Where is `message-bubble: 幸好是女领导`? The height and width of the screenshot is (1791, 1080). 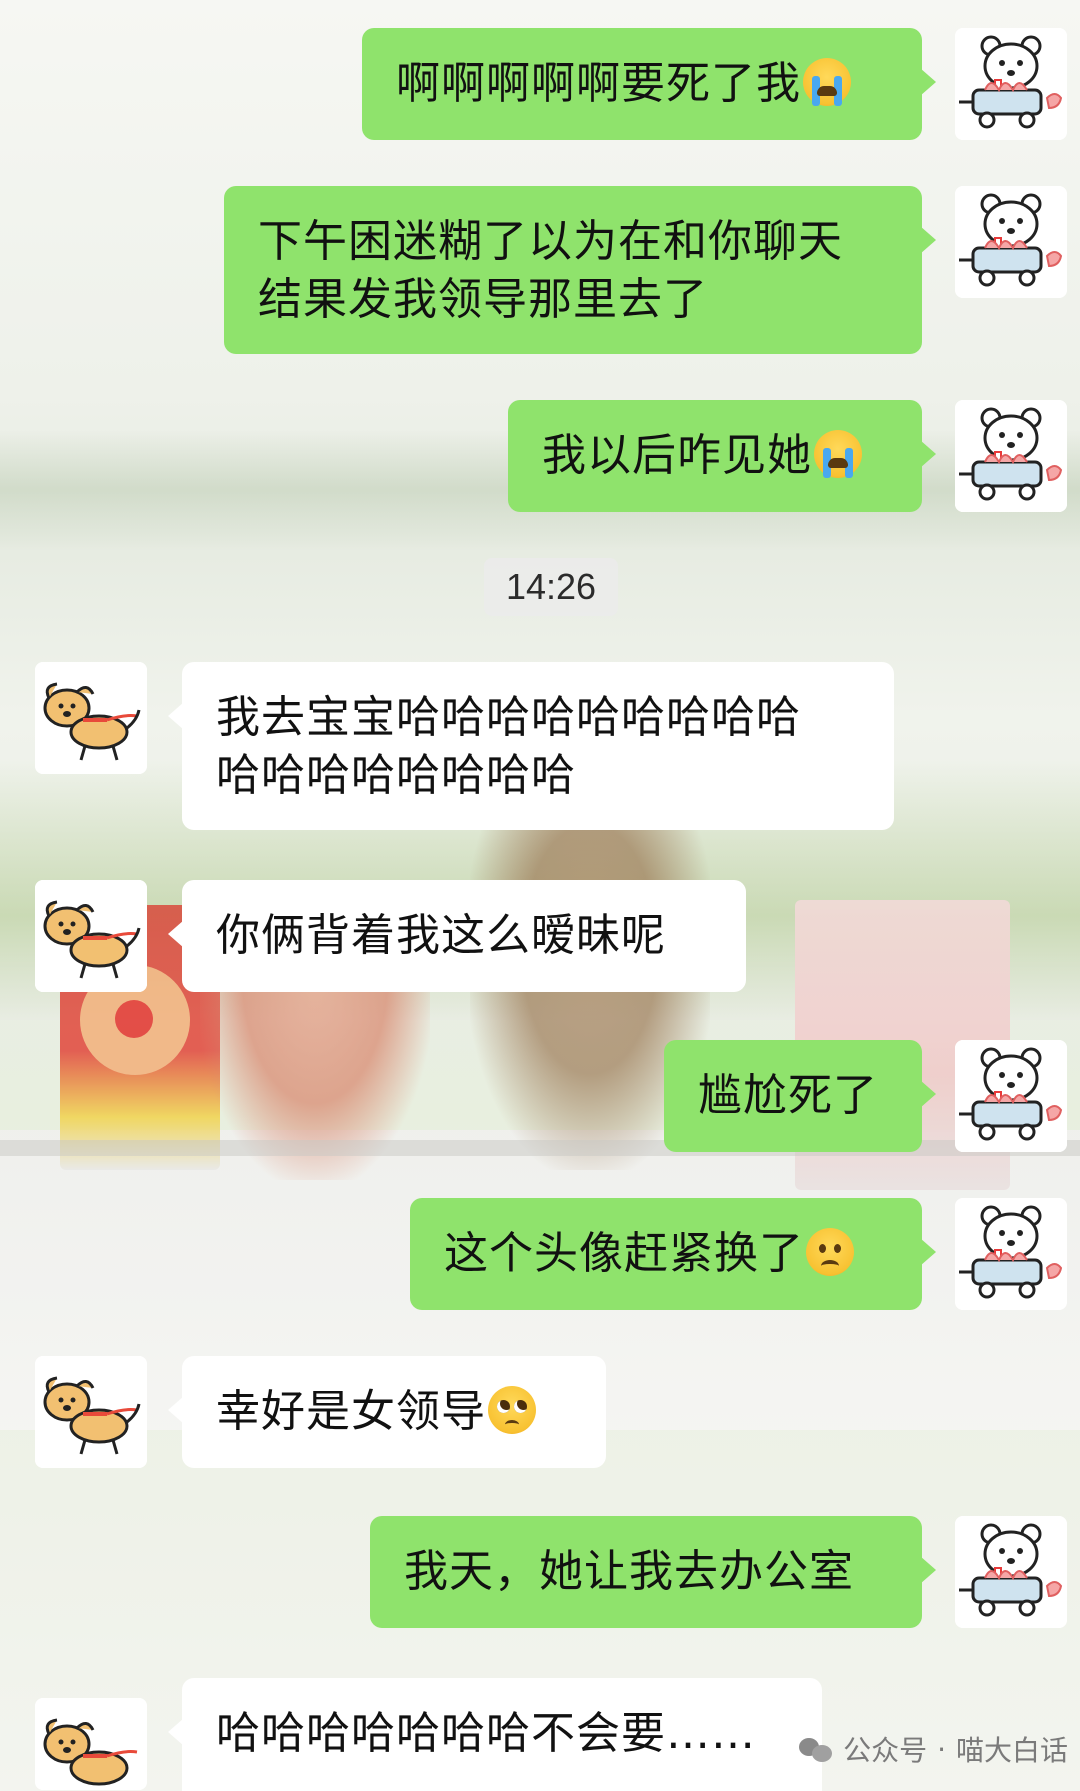 message-bubble: 幸好是女领导 is located at coordinates (387, 1412).